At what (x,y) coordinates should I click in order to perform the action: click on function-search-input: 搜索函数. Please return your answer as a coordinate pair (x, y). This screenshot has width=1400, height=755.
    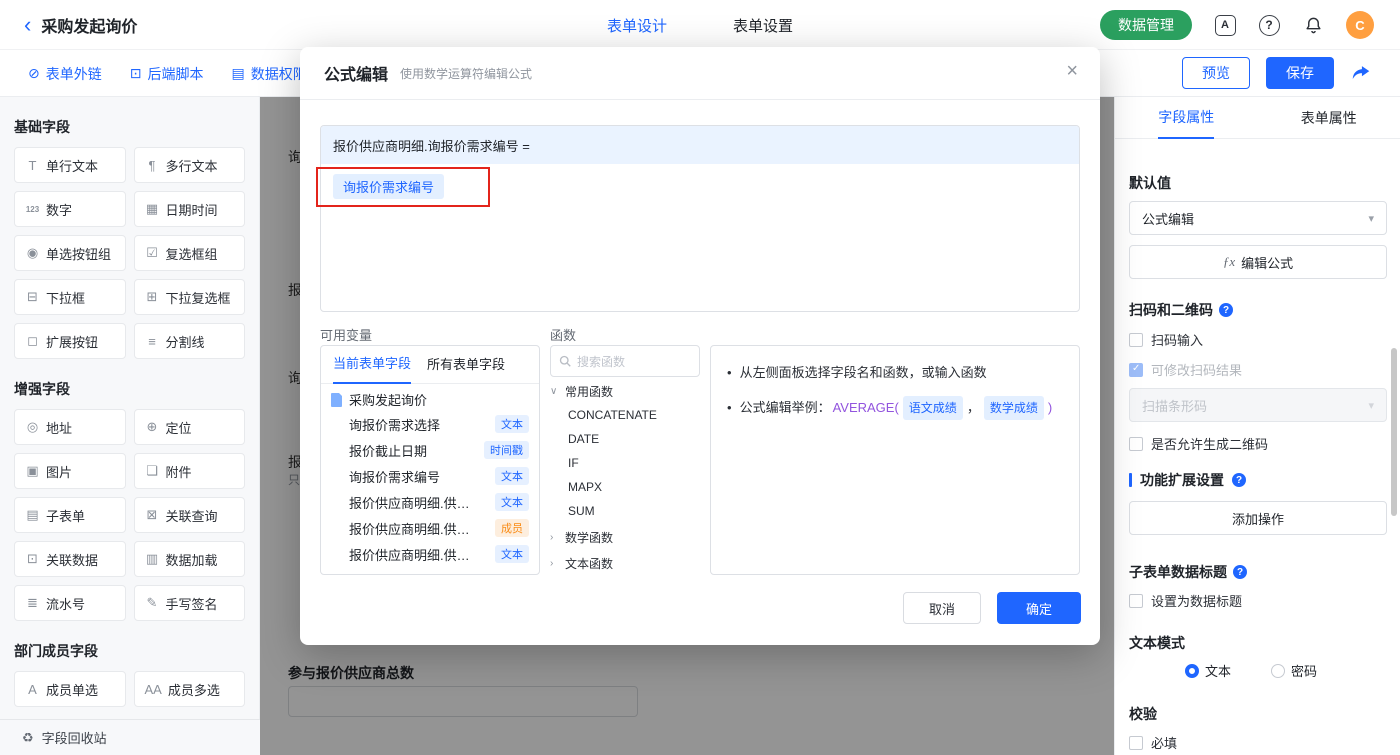
    Looking at the image, I should click on (625, 361).